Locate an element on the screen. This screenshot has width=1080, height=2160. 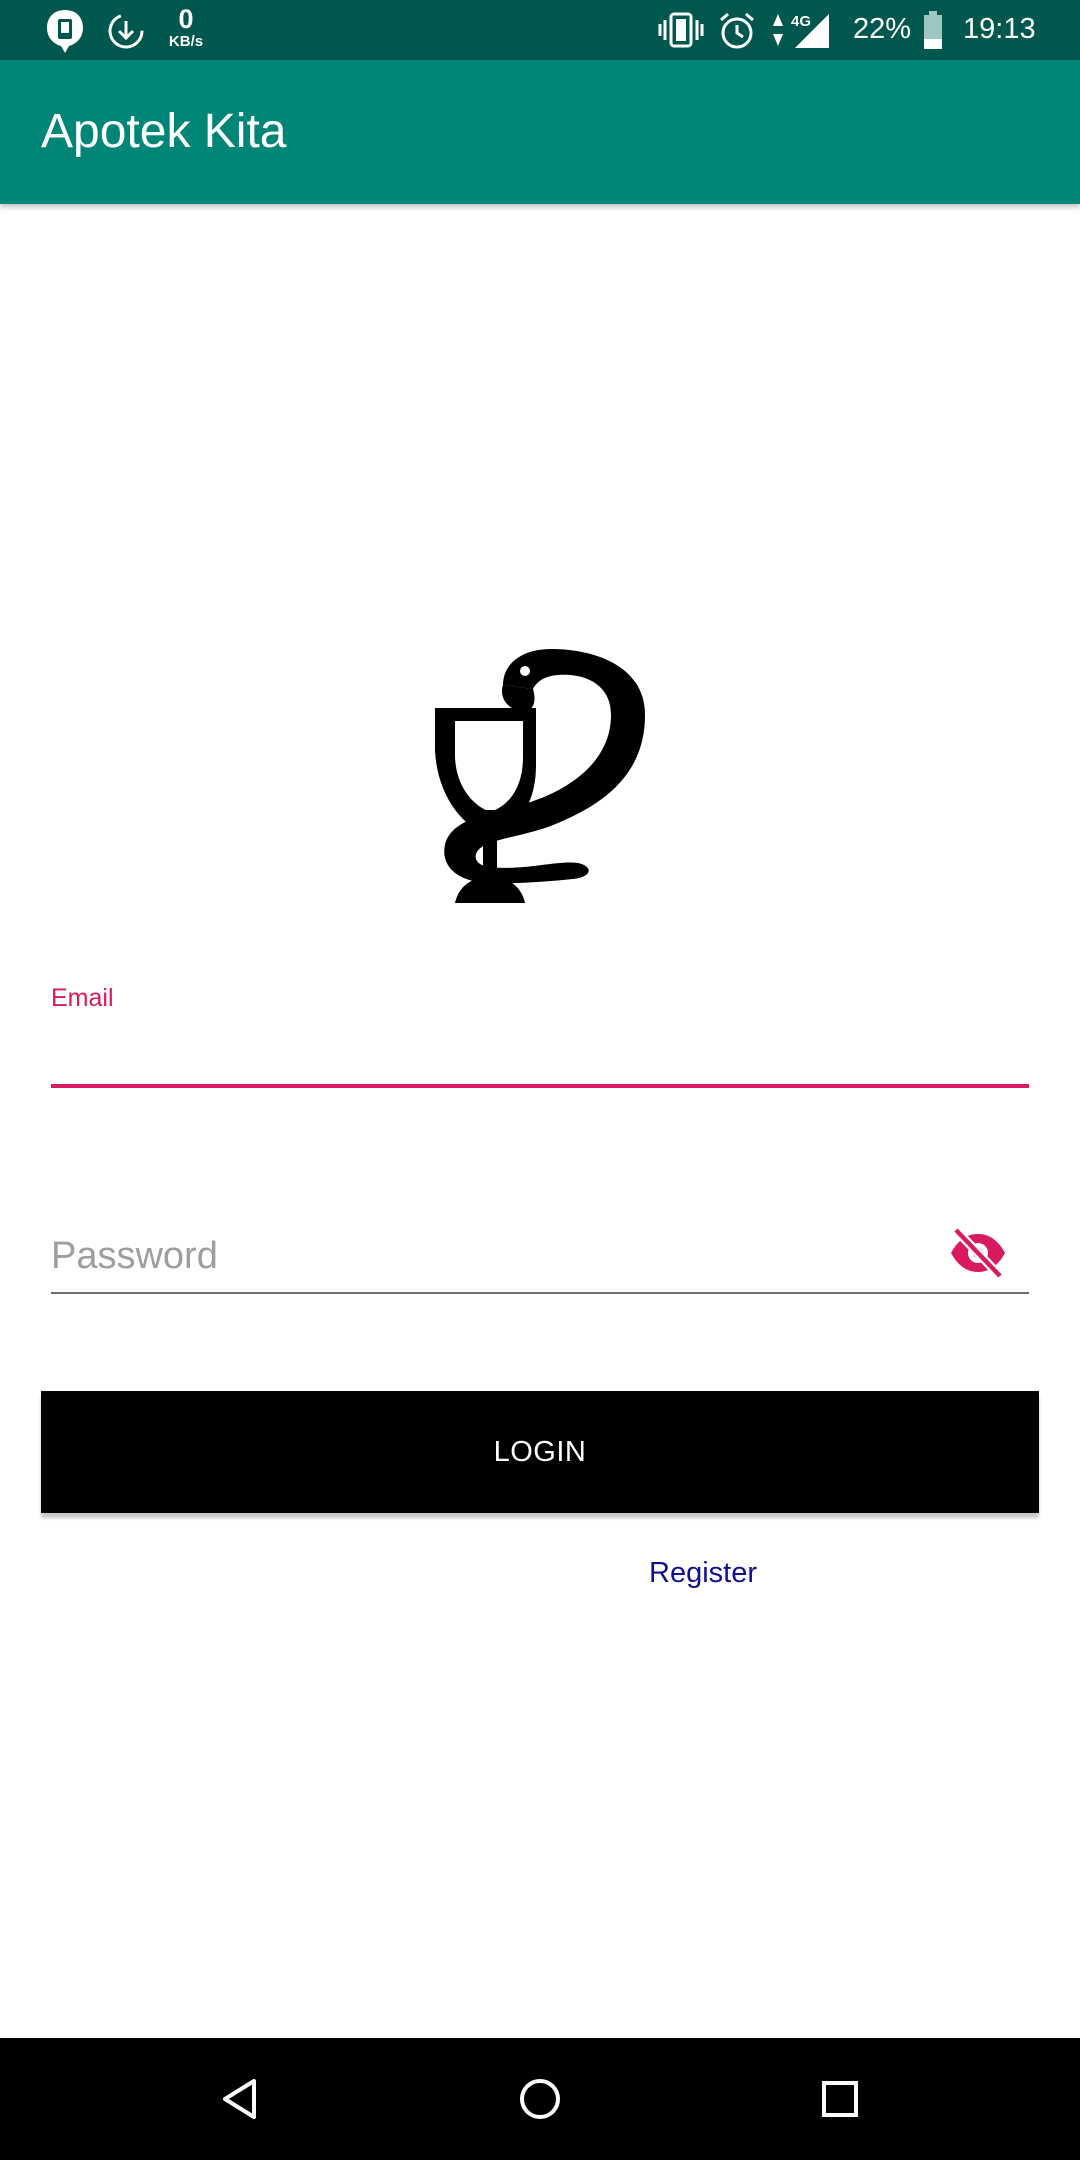
signal-icon: 4G is located at coordinates (801, 30).